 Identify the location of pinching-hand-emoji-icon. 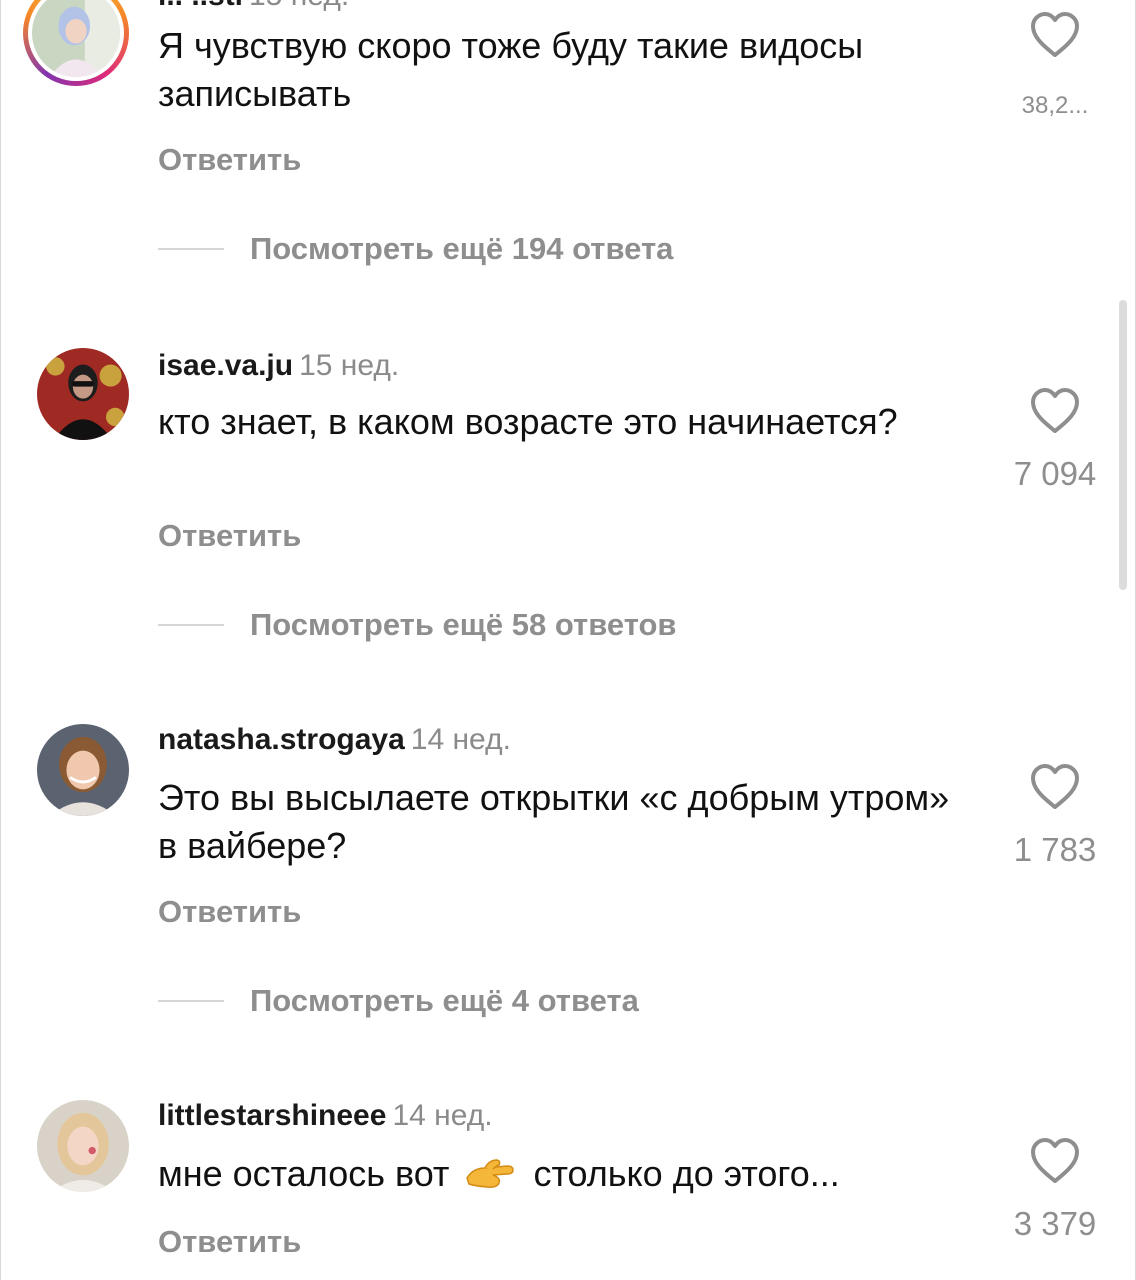
(490, 1173).